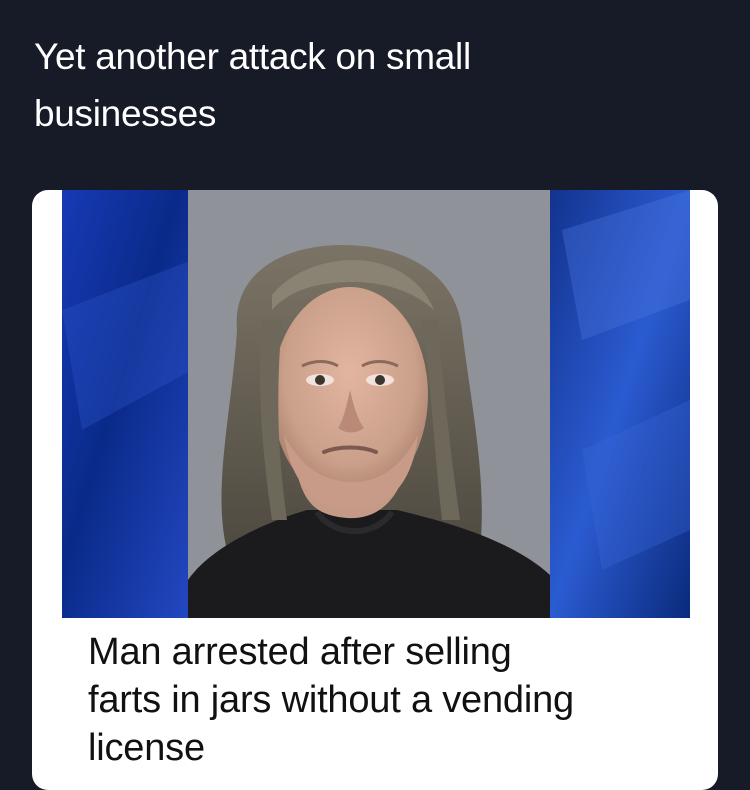 The image size is (750, 790). Describe the element at coordinates (252, 56) in the screenshot. I see `post-caption-line-1: Yet another attack on small` at that location.